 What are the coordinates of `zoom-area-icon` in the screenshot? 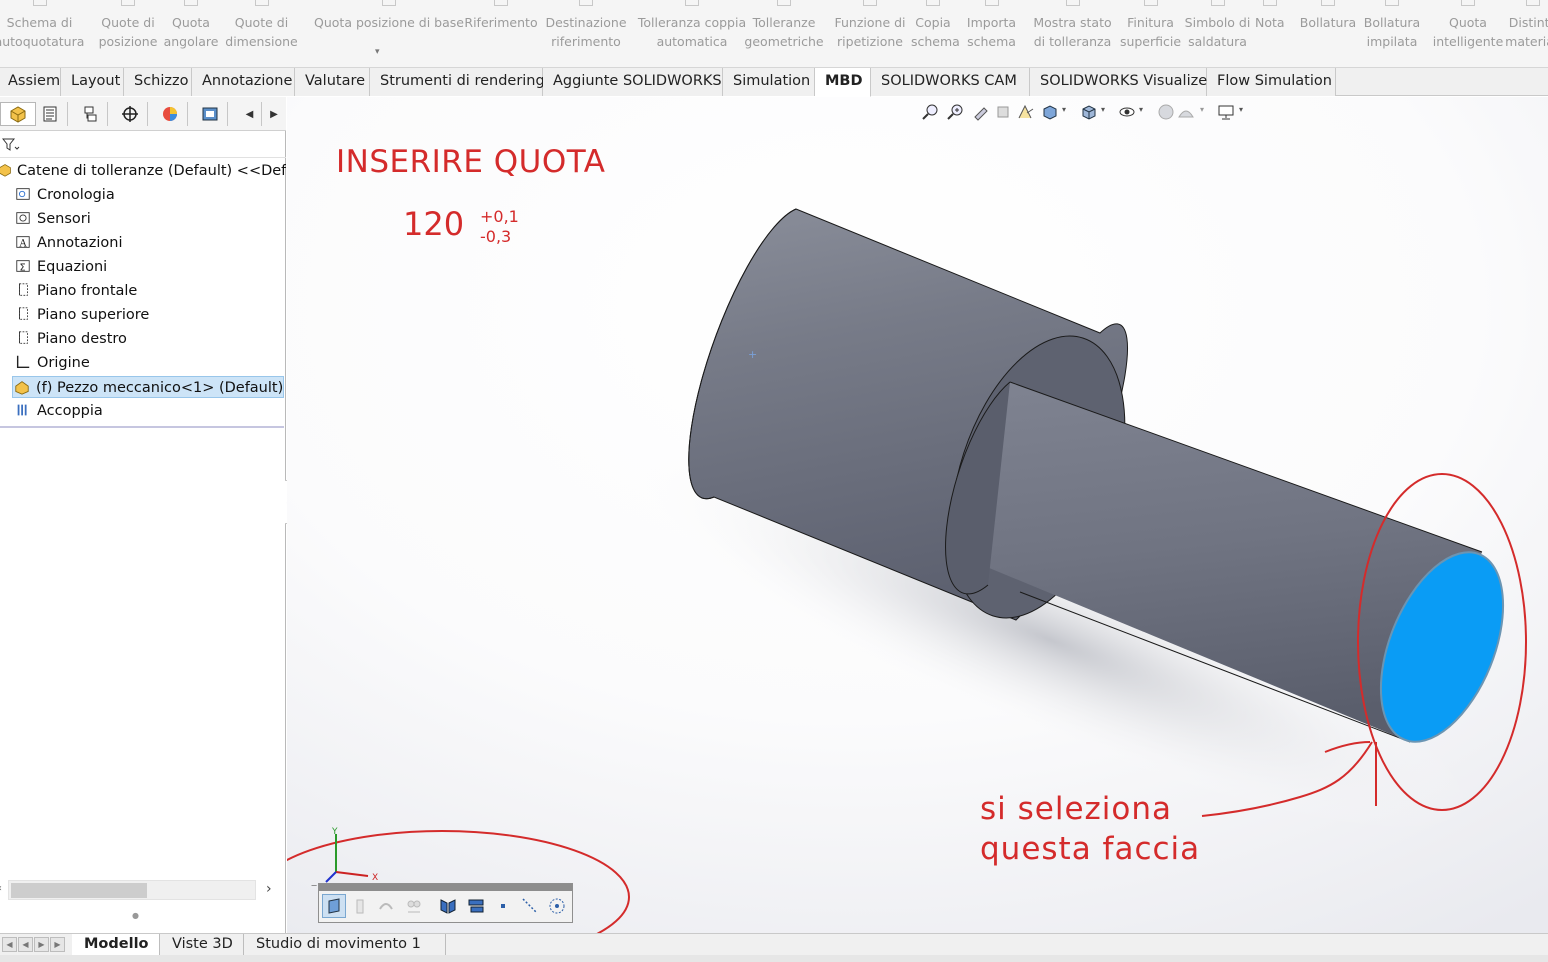 It's located at (956, 112).